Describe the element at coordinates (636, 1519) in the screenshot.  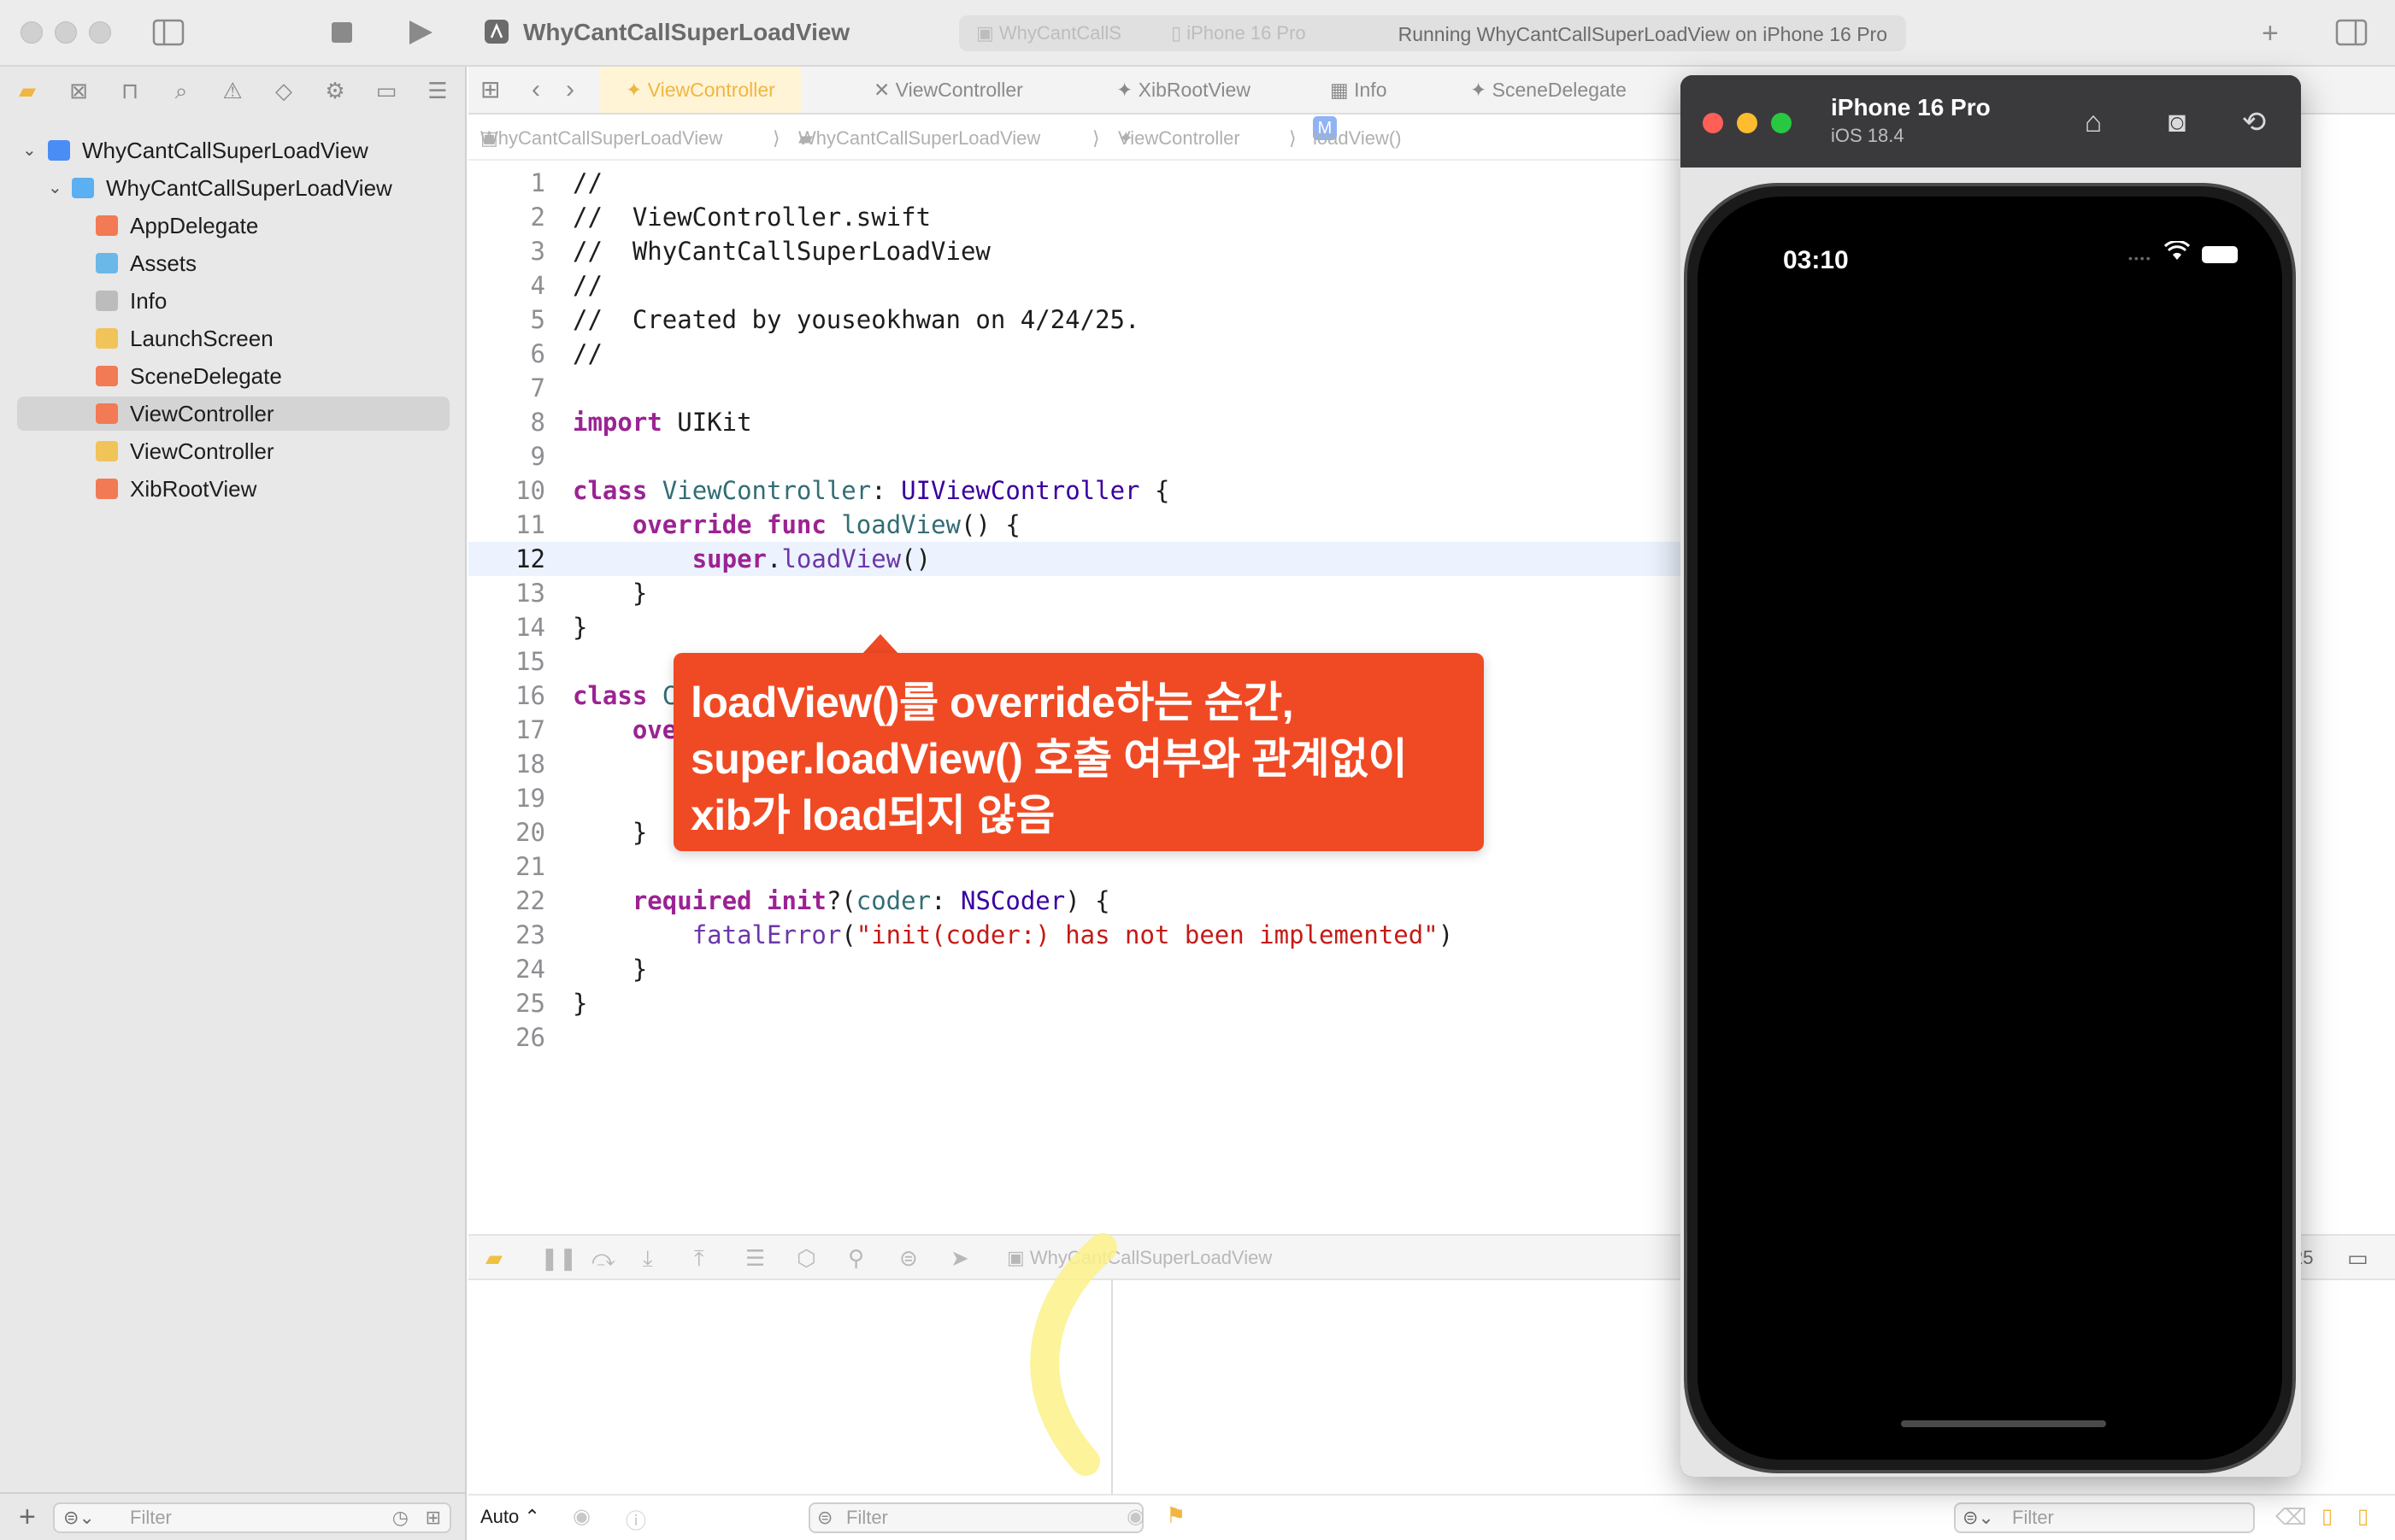
I see `info-icon: ⓘ` at that location.